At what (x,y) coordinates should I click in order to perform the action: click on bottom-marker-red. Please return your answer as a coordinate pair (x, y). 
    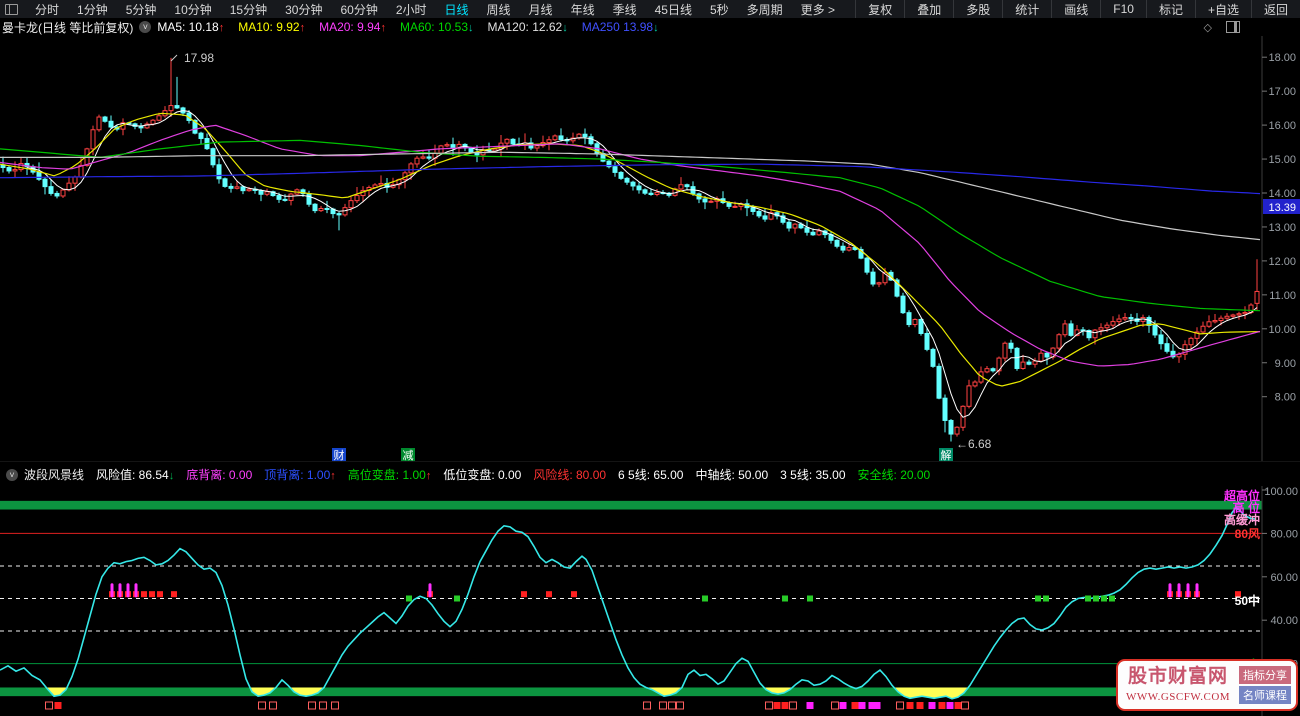
    Looking at the image, I should click on (777, 705).